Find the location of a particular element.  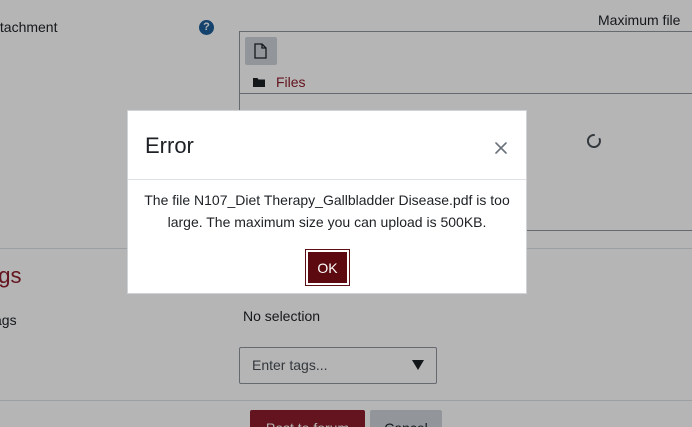

ok-button-focus-ring: OK is located at coordinates (327, 267).